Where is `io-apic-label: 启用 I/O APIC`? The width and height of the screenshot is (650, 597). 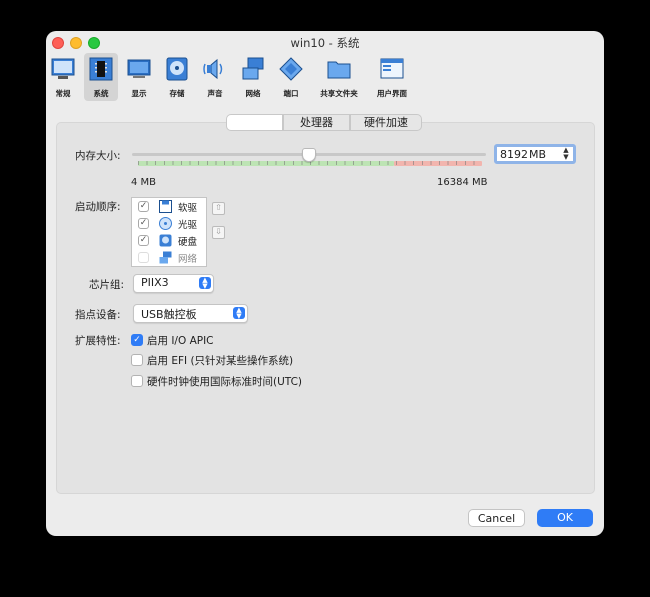
io-apic-label: 启用 I/O APIC is located at coordinates (180, 341).